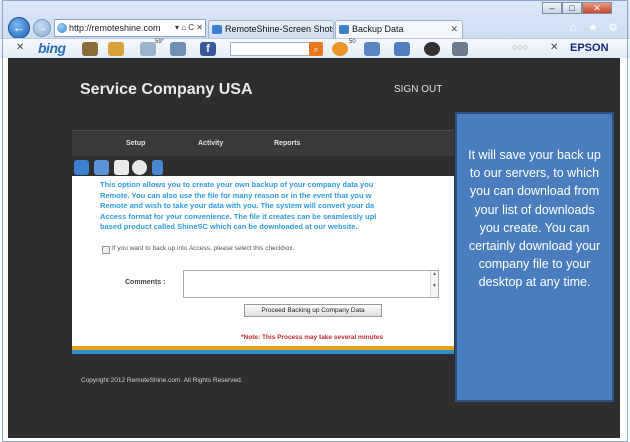 This screenshot has width=630, height=442. What do you see at coordinates (19, 28) in the screenshot?
I see `back-button: ←` at bounding box center [19, 28].